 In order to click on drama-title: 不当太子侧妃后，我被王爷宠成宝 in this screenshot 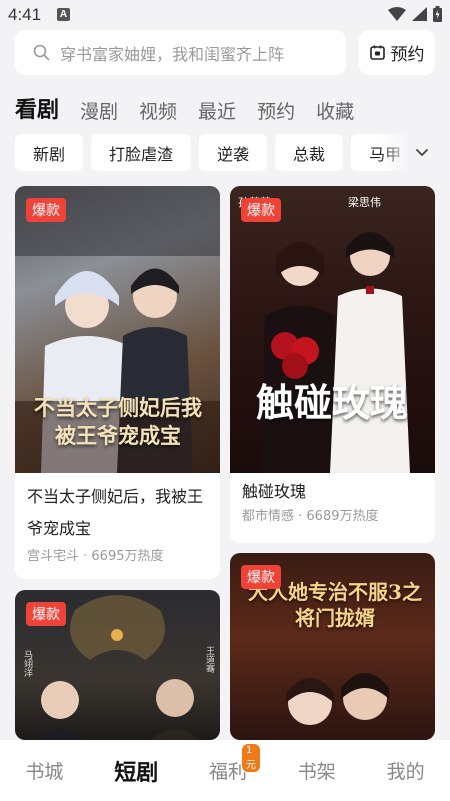, I will do `click(115, 512)`.